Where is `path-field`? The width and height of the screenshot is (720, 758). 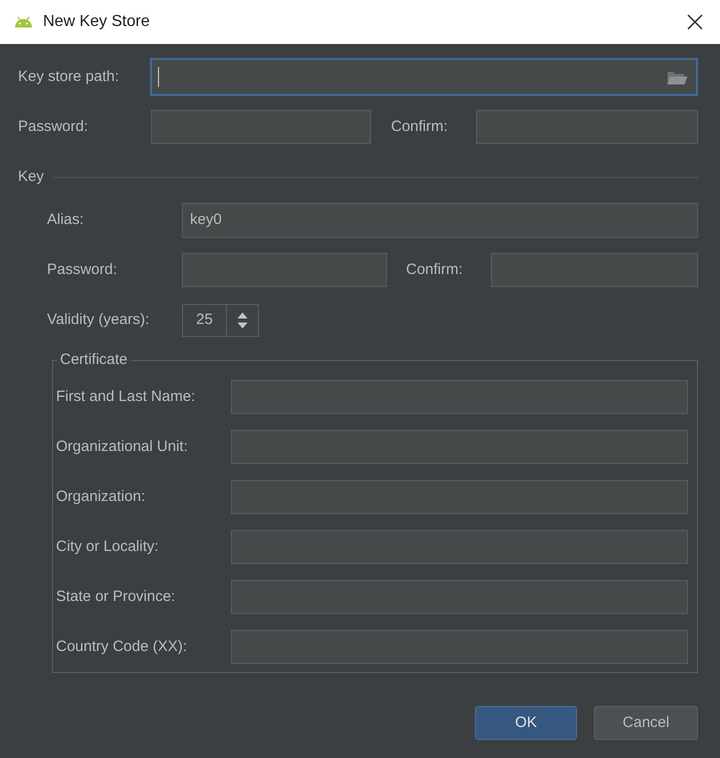 path-field is located at coordinates (424, 77).